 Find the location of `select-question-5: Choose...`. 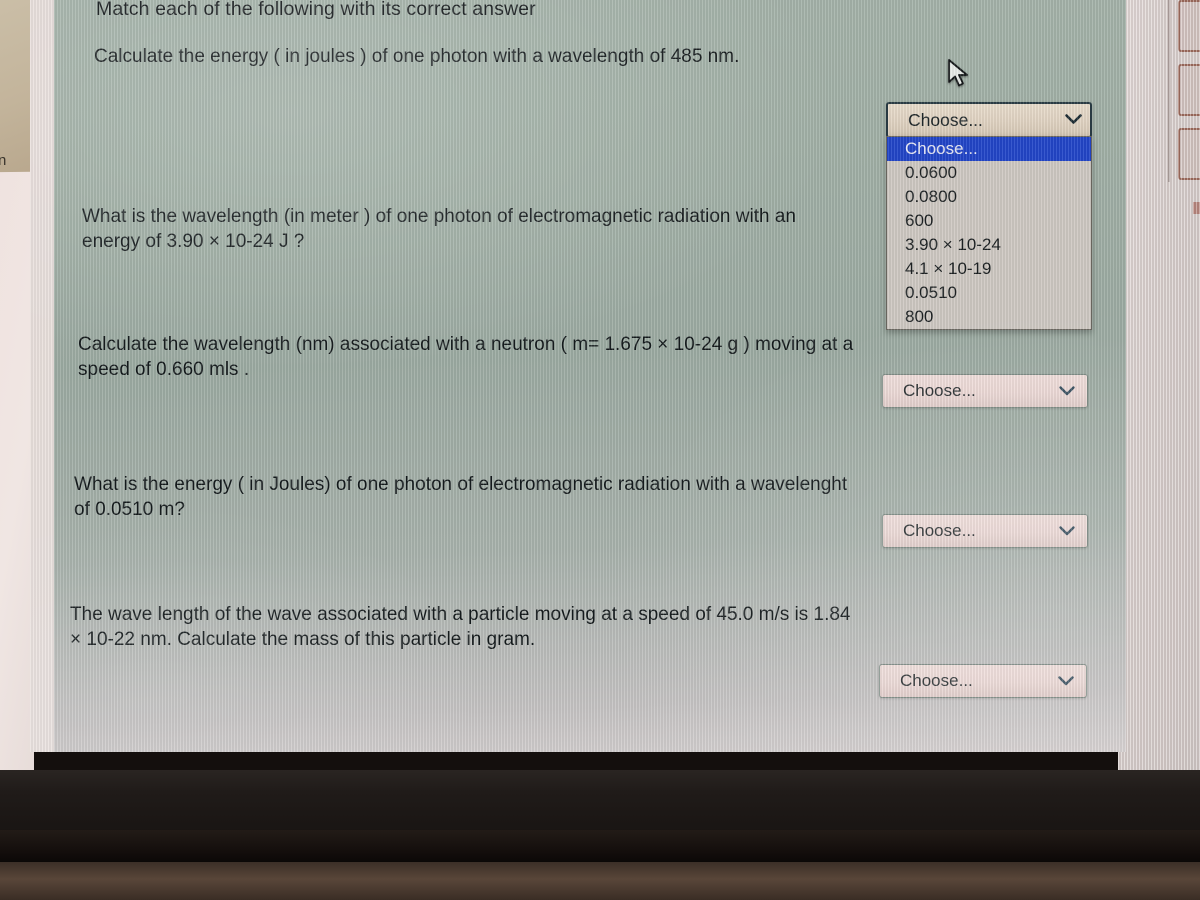

select-question-5: Choose... is located at coordinates (983, 681).